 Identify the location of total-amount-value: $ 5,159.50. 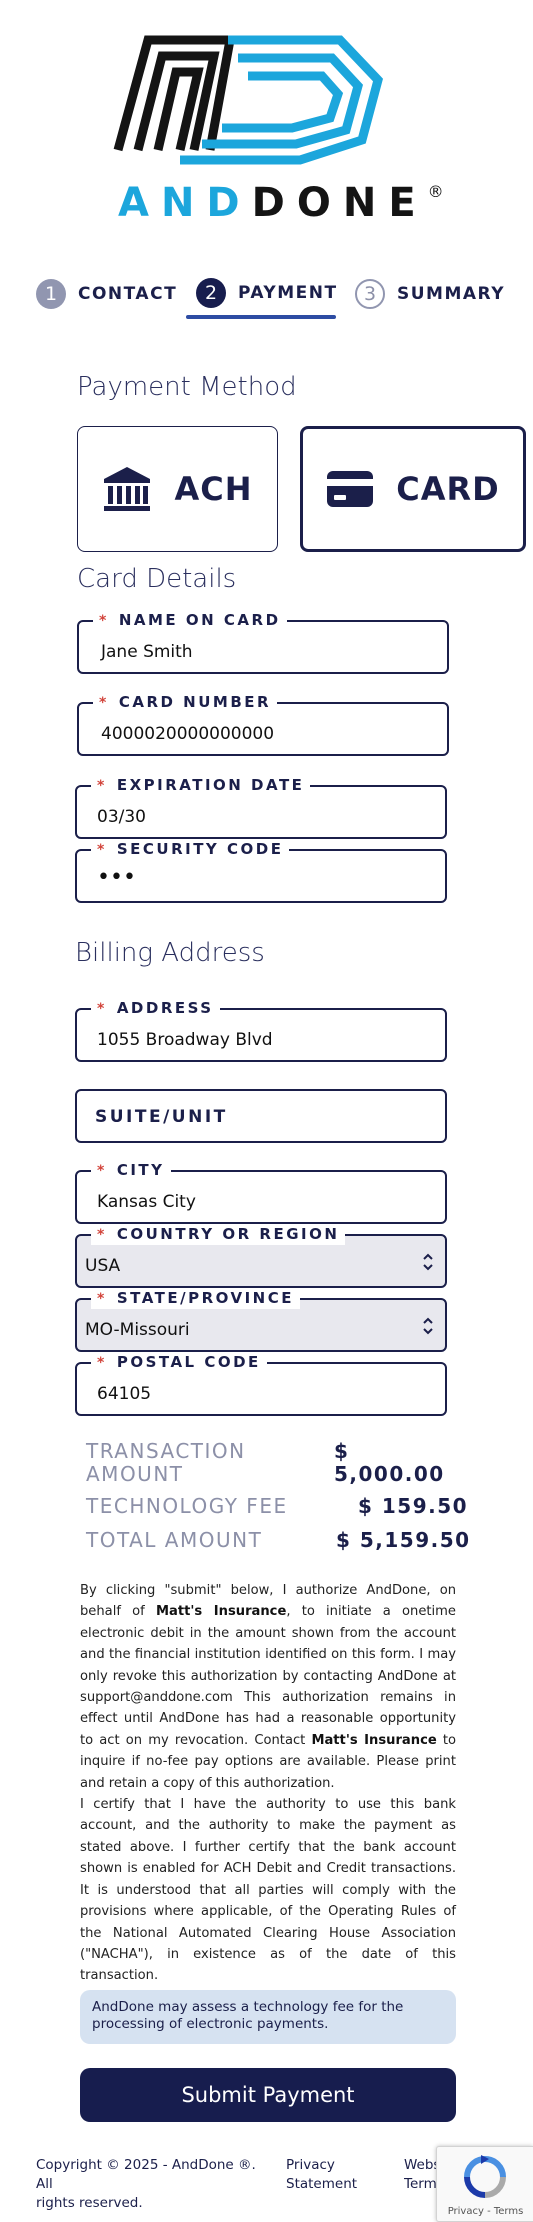
(403, 1540).